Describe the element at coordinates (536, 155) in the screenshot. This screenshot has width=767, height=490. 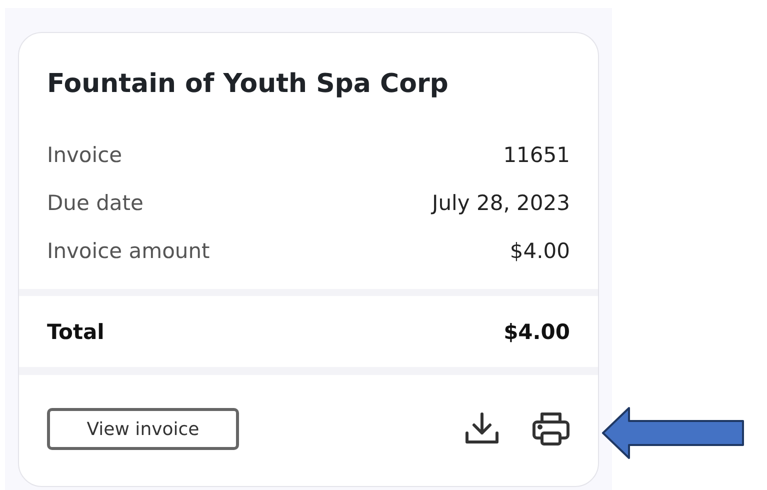
I see `row-value: 11651` at that location.